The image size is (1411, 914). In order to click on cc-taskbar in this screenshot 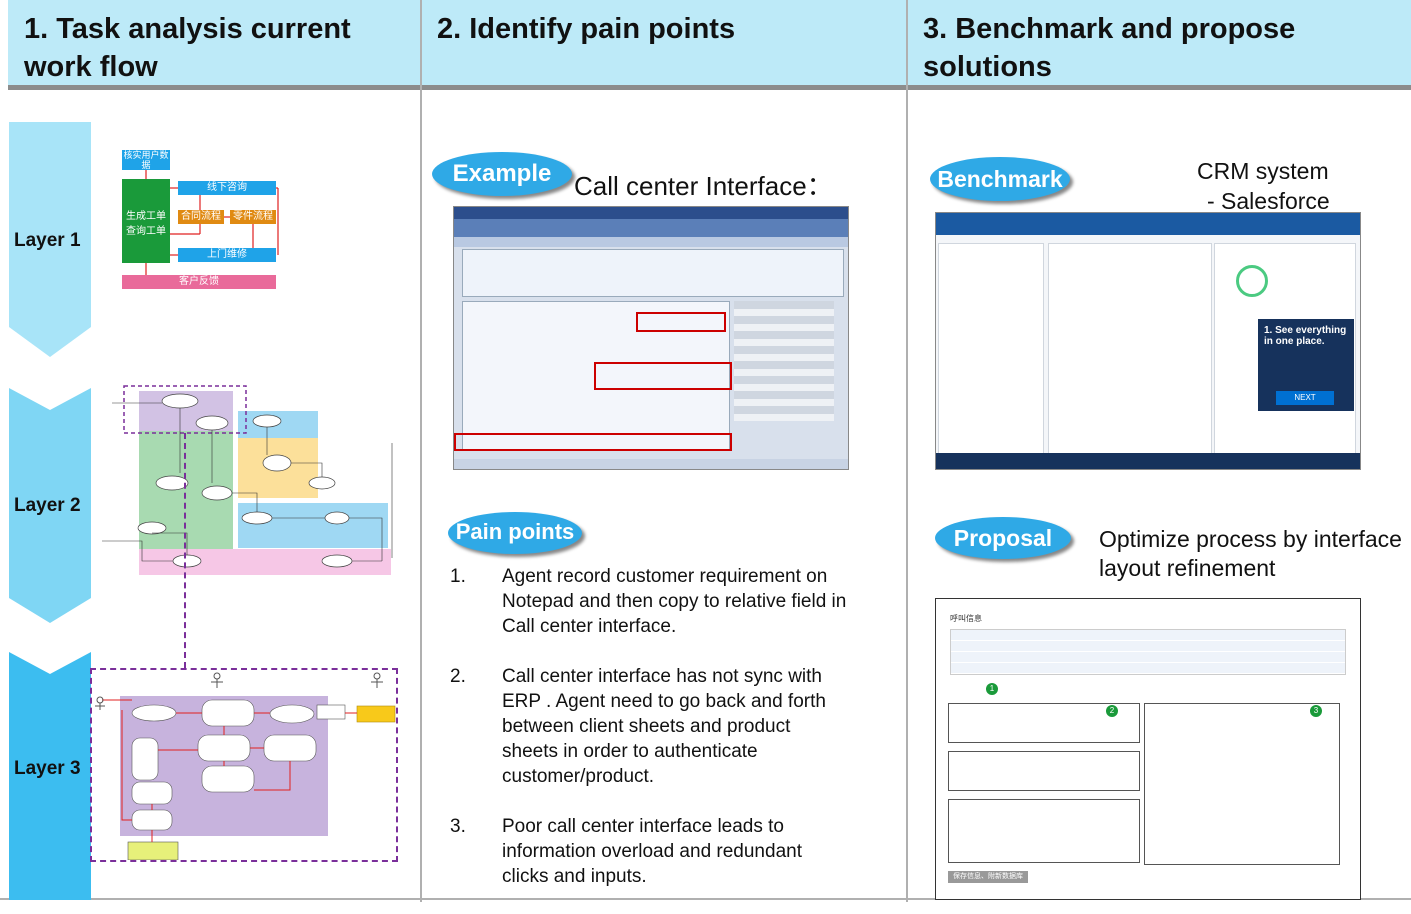, I will do `click(651, 464)`.